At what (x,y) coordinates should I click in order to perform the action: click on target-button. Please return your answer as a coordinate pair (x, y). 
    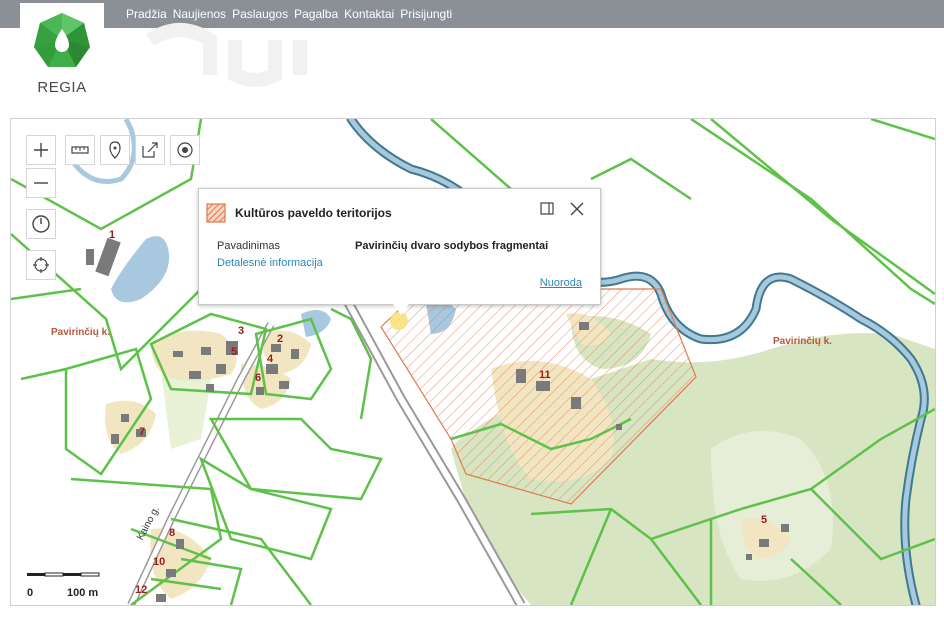
    Looking at the image, I should click on (185, 150).